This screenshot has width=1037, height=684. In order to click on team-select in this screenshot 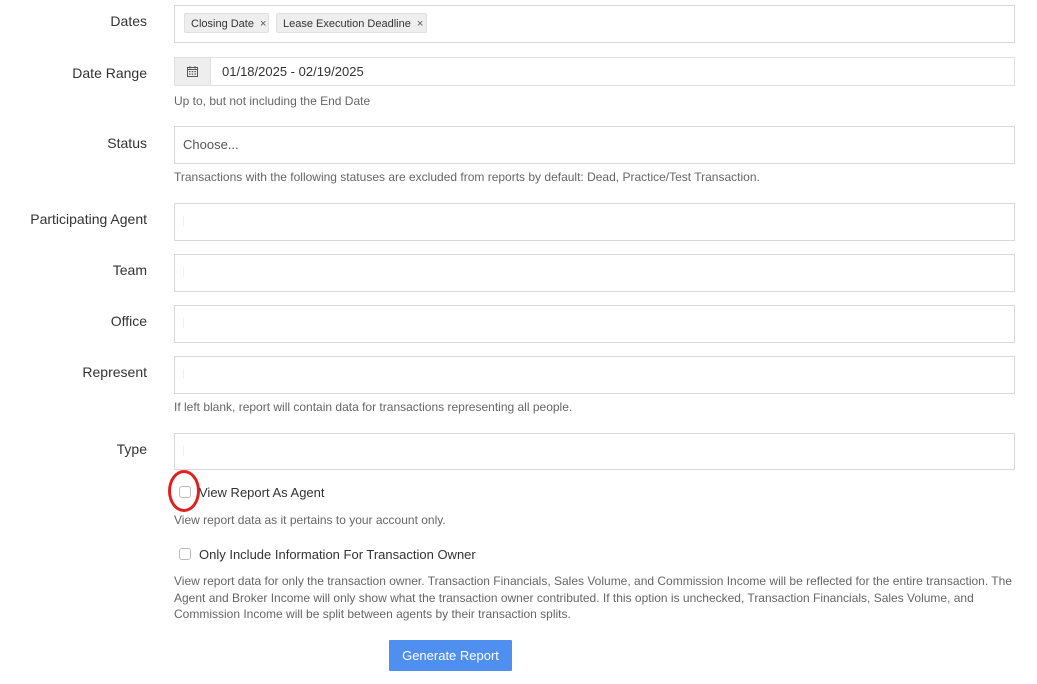, I will do `click(594, 273)`.